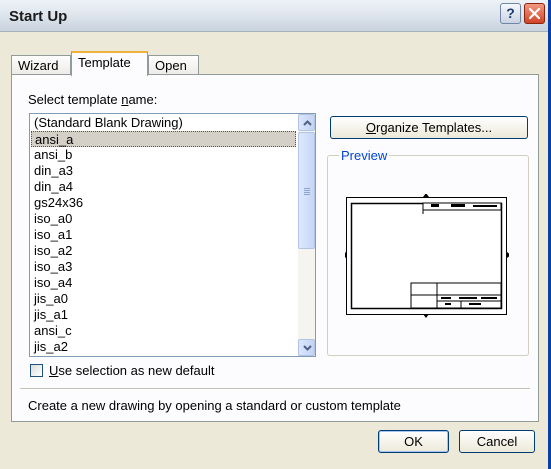 Image resolution: width=551 pixels, height=469 pixels. I want to click on organize-templates-accesskey: O, so click(370, 127).